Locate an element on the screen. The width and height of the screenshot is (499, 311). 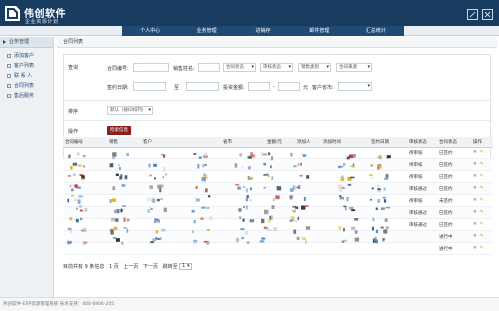
pager-prev-link: 上一页 is located at coordinates (130, 267).